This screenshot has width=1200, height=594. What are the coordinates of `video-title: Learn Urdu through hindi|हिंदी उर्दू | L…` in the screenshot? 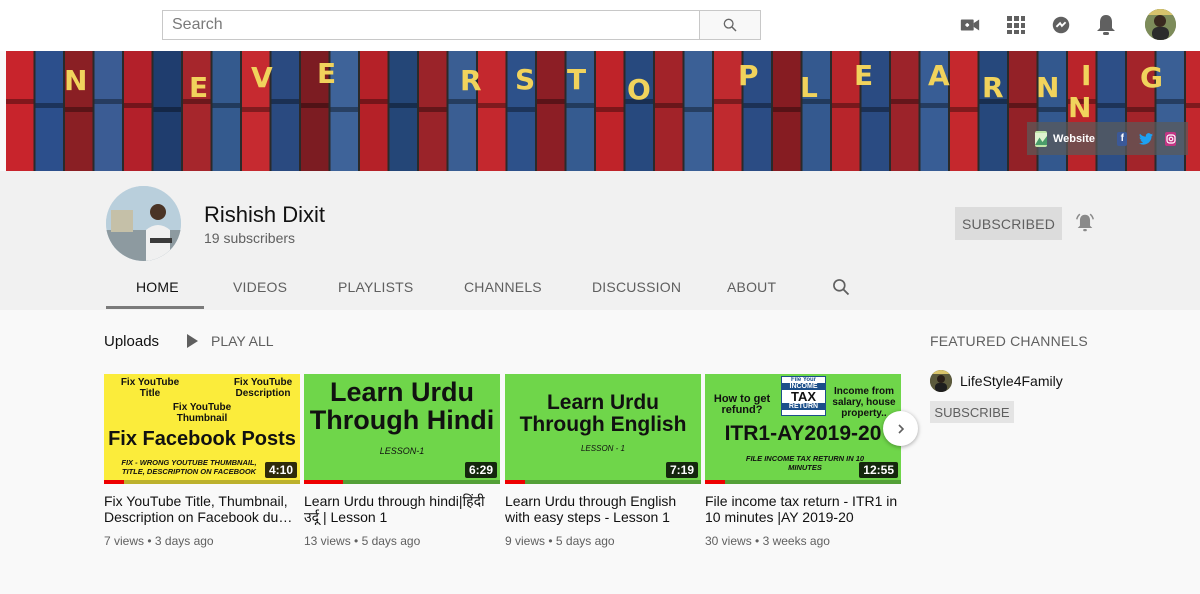 It's located at (402, 509).